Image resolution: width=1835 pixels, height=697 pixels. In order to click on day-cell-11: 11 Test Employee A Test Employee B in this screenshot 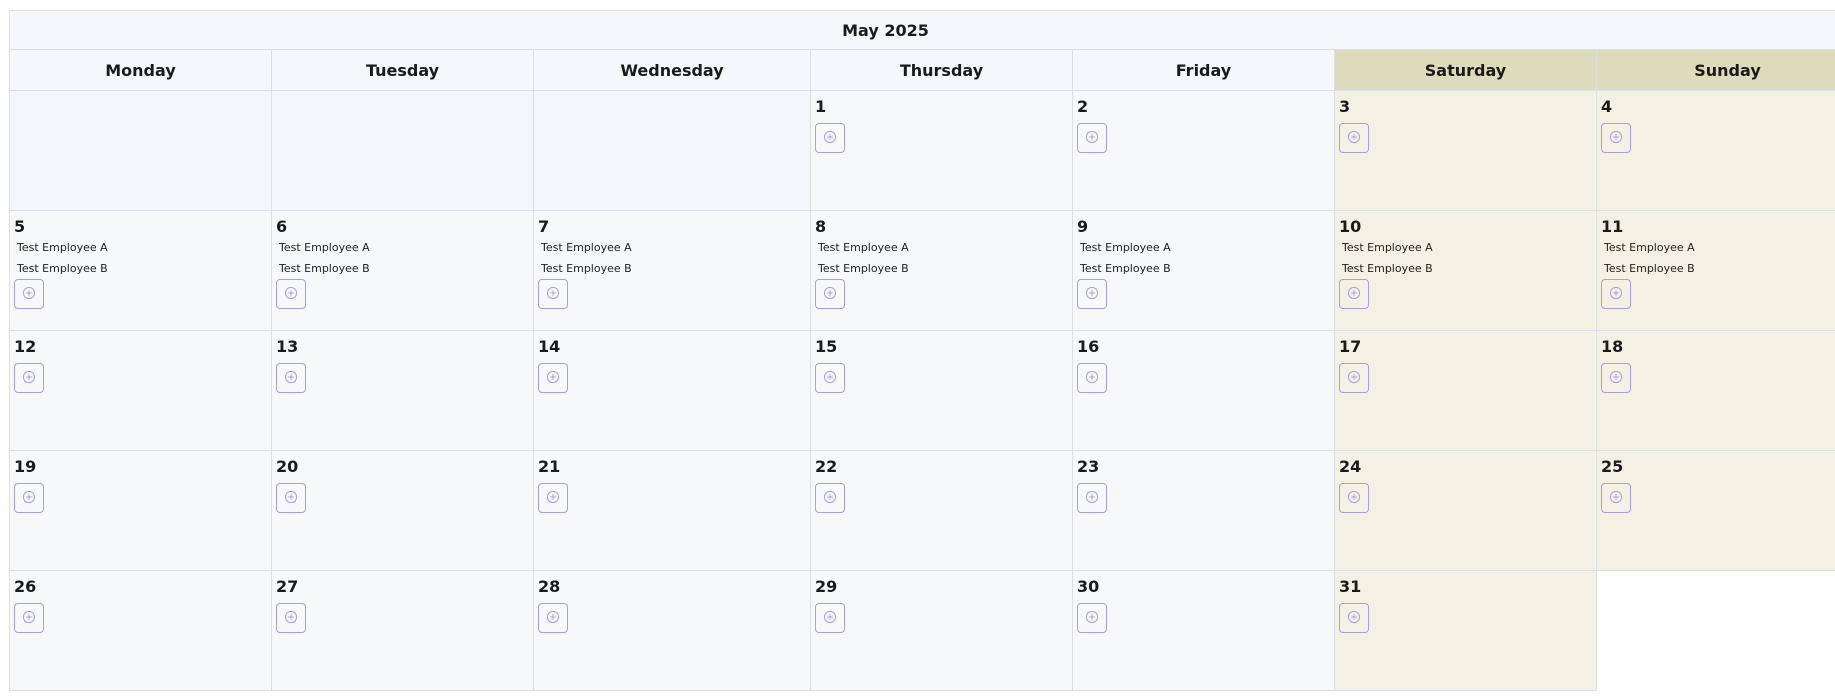, I will do `click(1715, 271)`.